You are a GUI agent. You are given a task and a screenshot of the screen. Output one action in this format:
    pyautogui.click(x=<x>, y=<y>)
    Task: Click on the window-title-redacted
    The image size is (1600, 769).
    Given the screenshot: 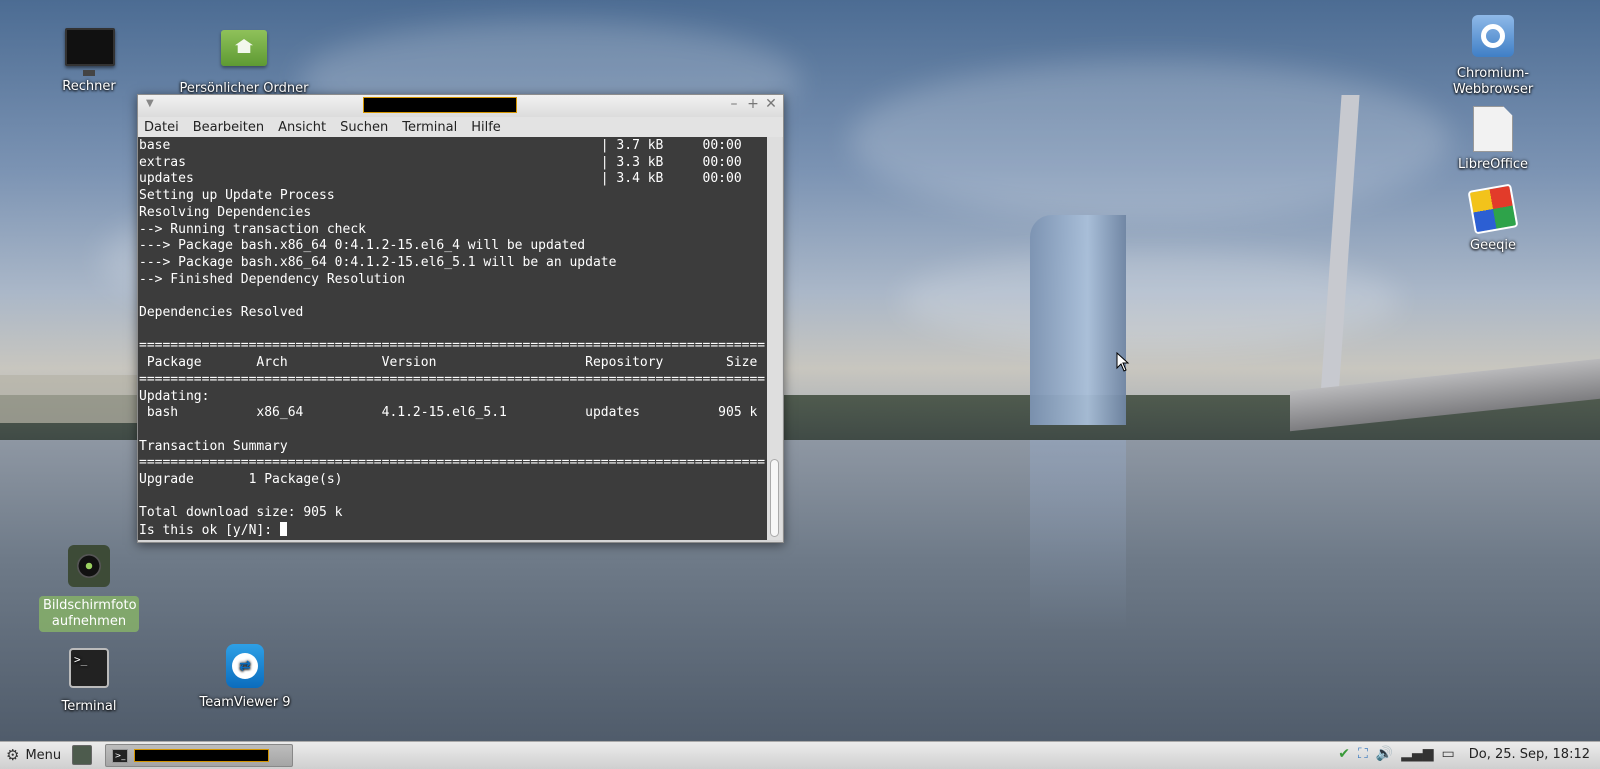 What is the action you would take?
    pyautogui.click(x=440, y=105)
    